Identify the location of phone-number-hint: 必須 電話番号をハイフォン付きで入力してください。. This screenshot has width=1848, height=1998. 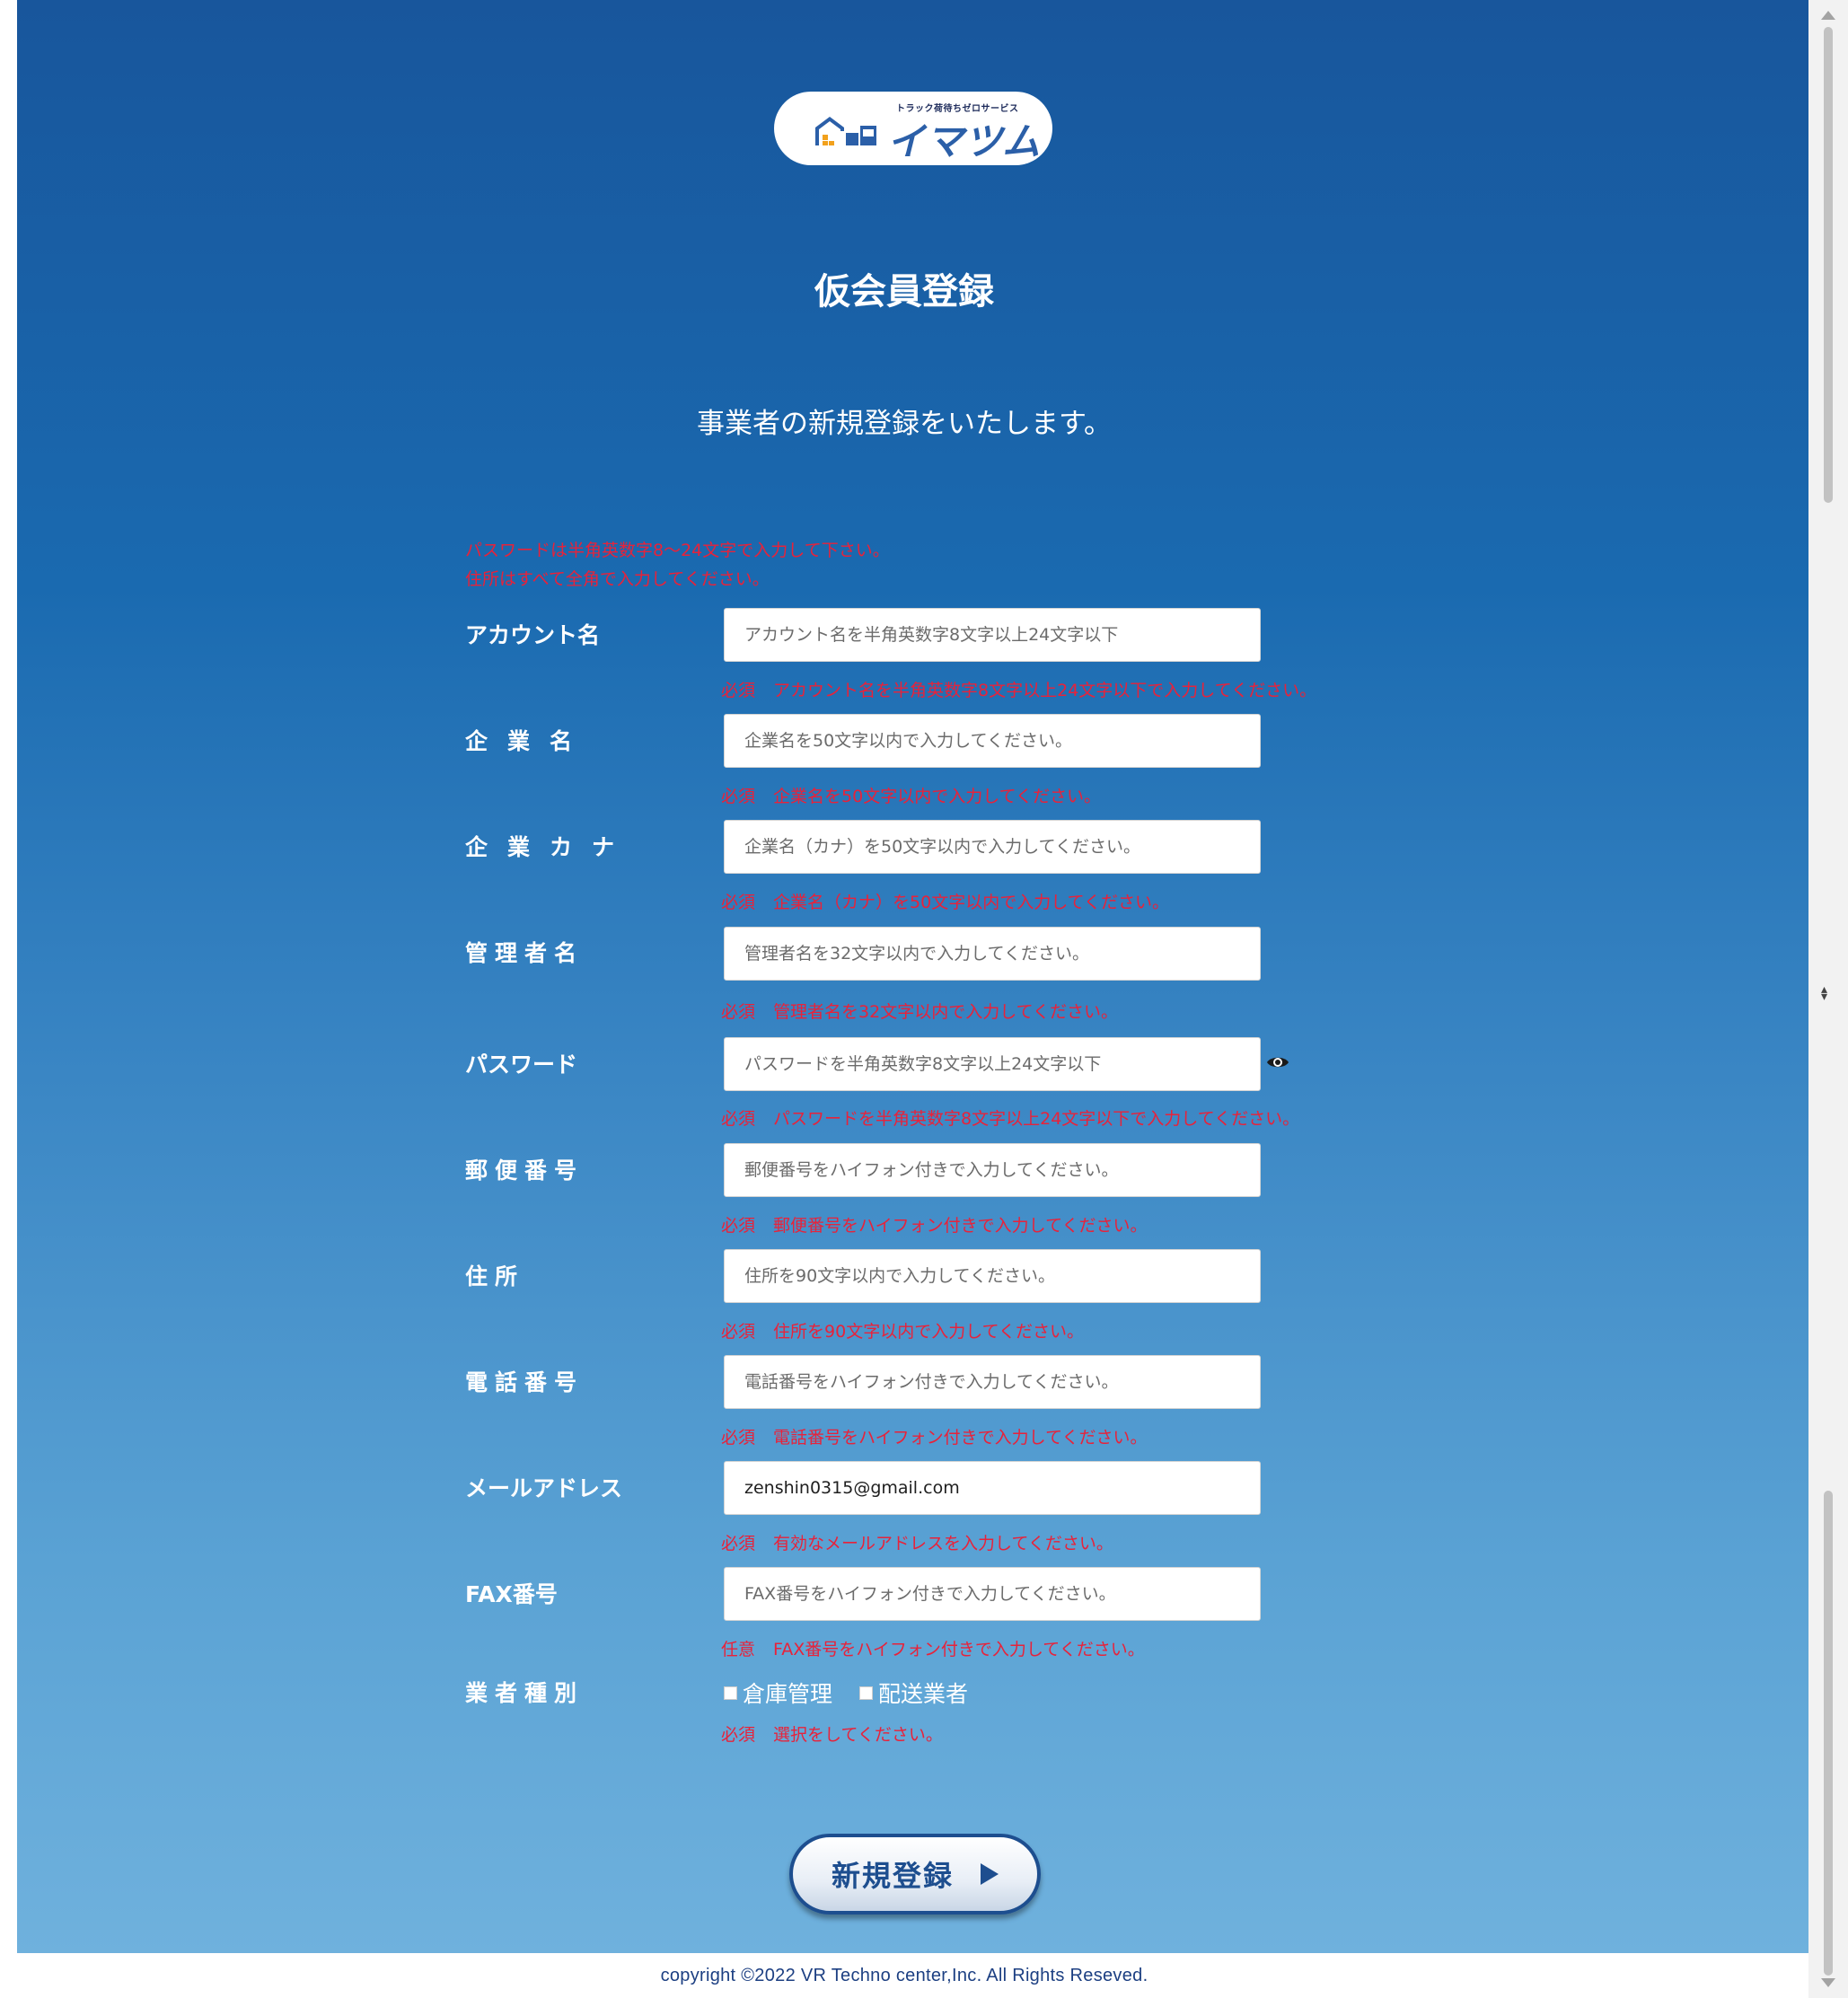
(934, 1436).